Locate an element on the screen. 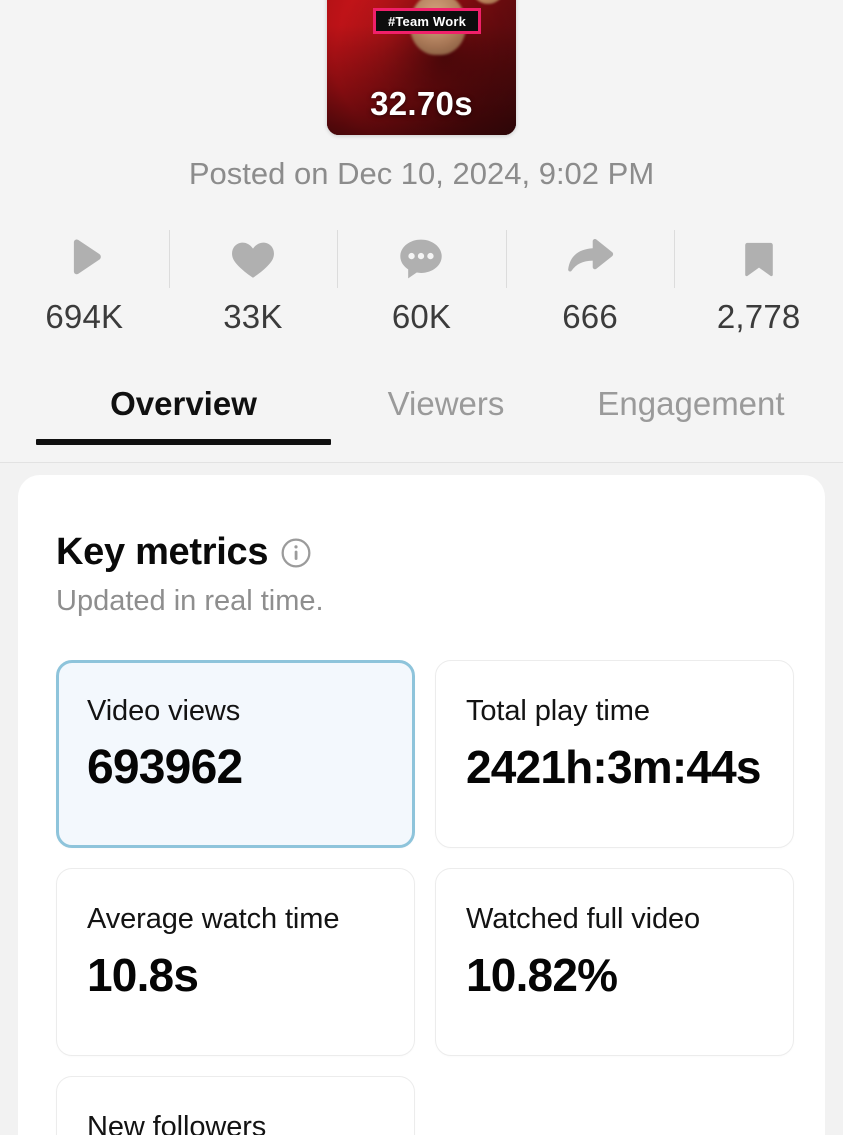 The height and width of the screenshot is (1135, 843). metric-card-watched-full-video: Watched full video 10.82% is located at coordinates (614, 962).